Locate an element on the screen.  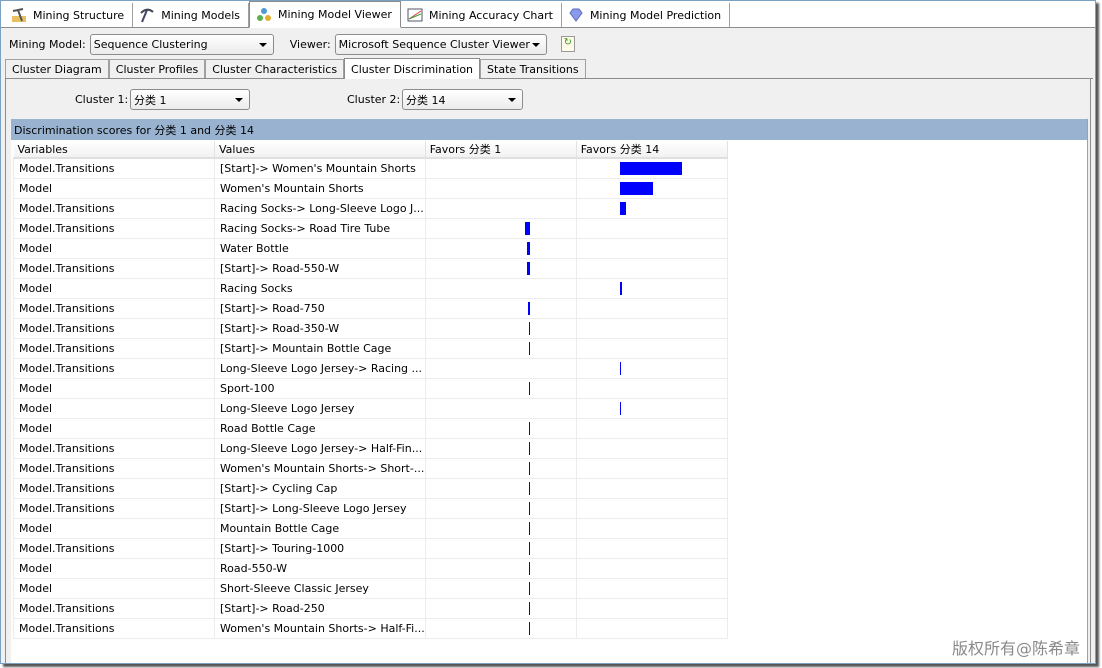
tab-mining-model-viewer: Mining Model Viewer is located at coordinates (325, 14).